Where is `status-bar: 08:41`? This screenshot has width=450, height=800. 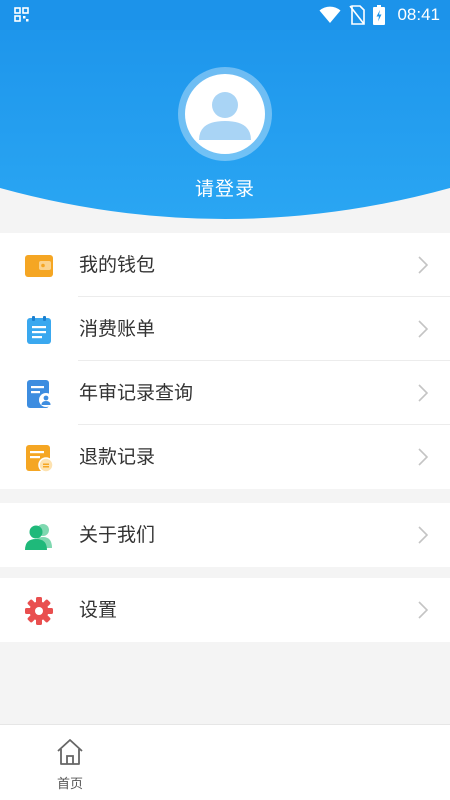 status-bar: 08:41 is located at coordinates (225, 15).